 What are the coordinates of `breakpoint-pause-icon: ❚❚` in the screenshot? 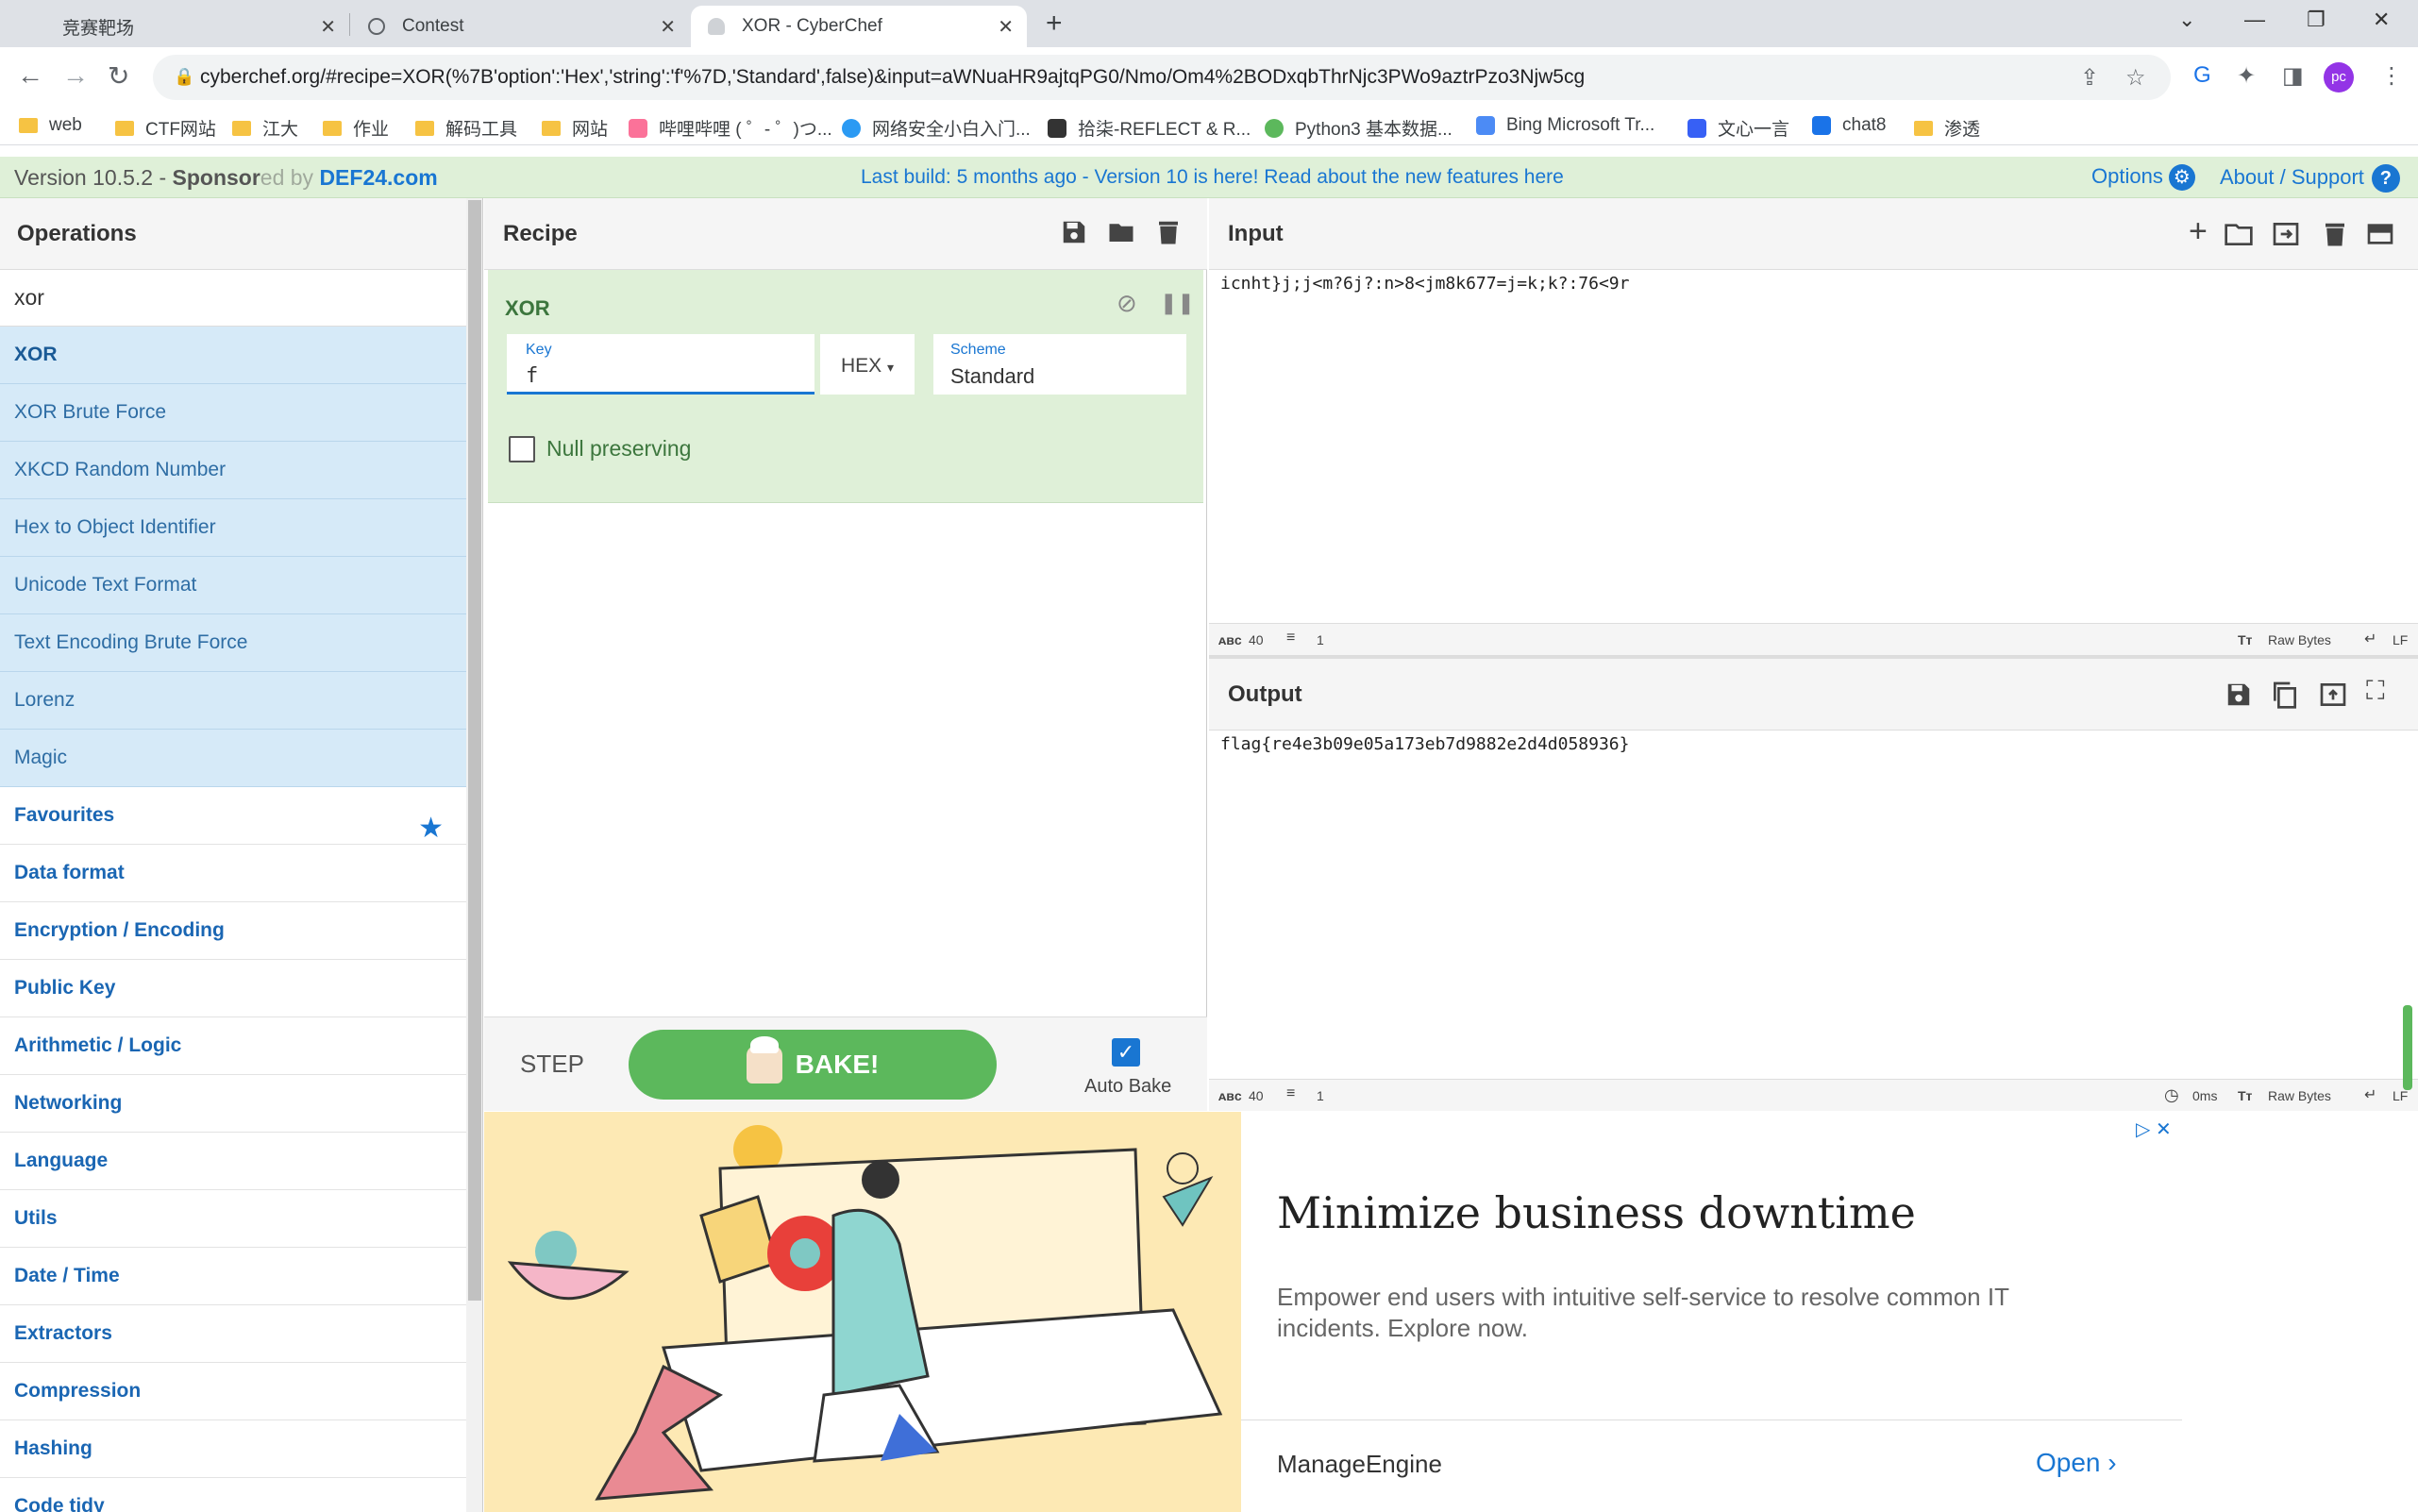 It's located at (1177, 303).